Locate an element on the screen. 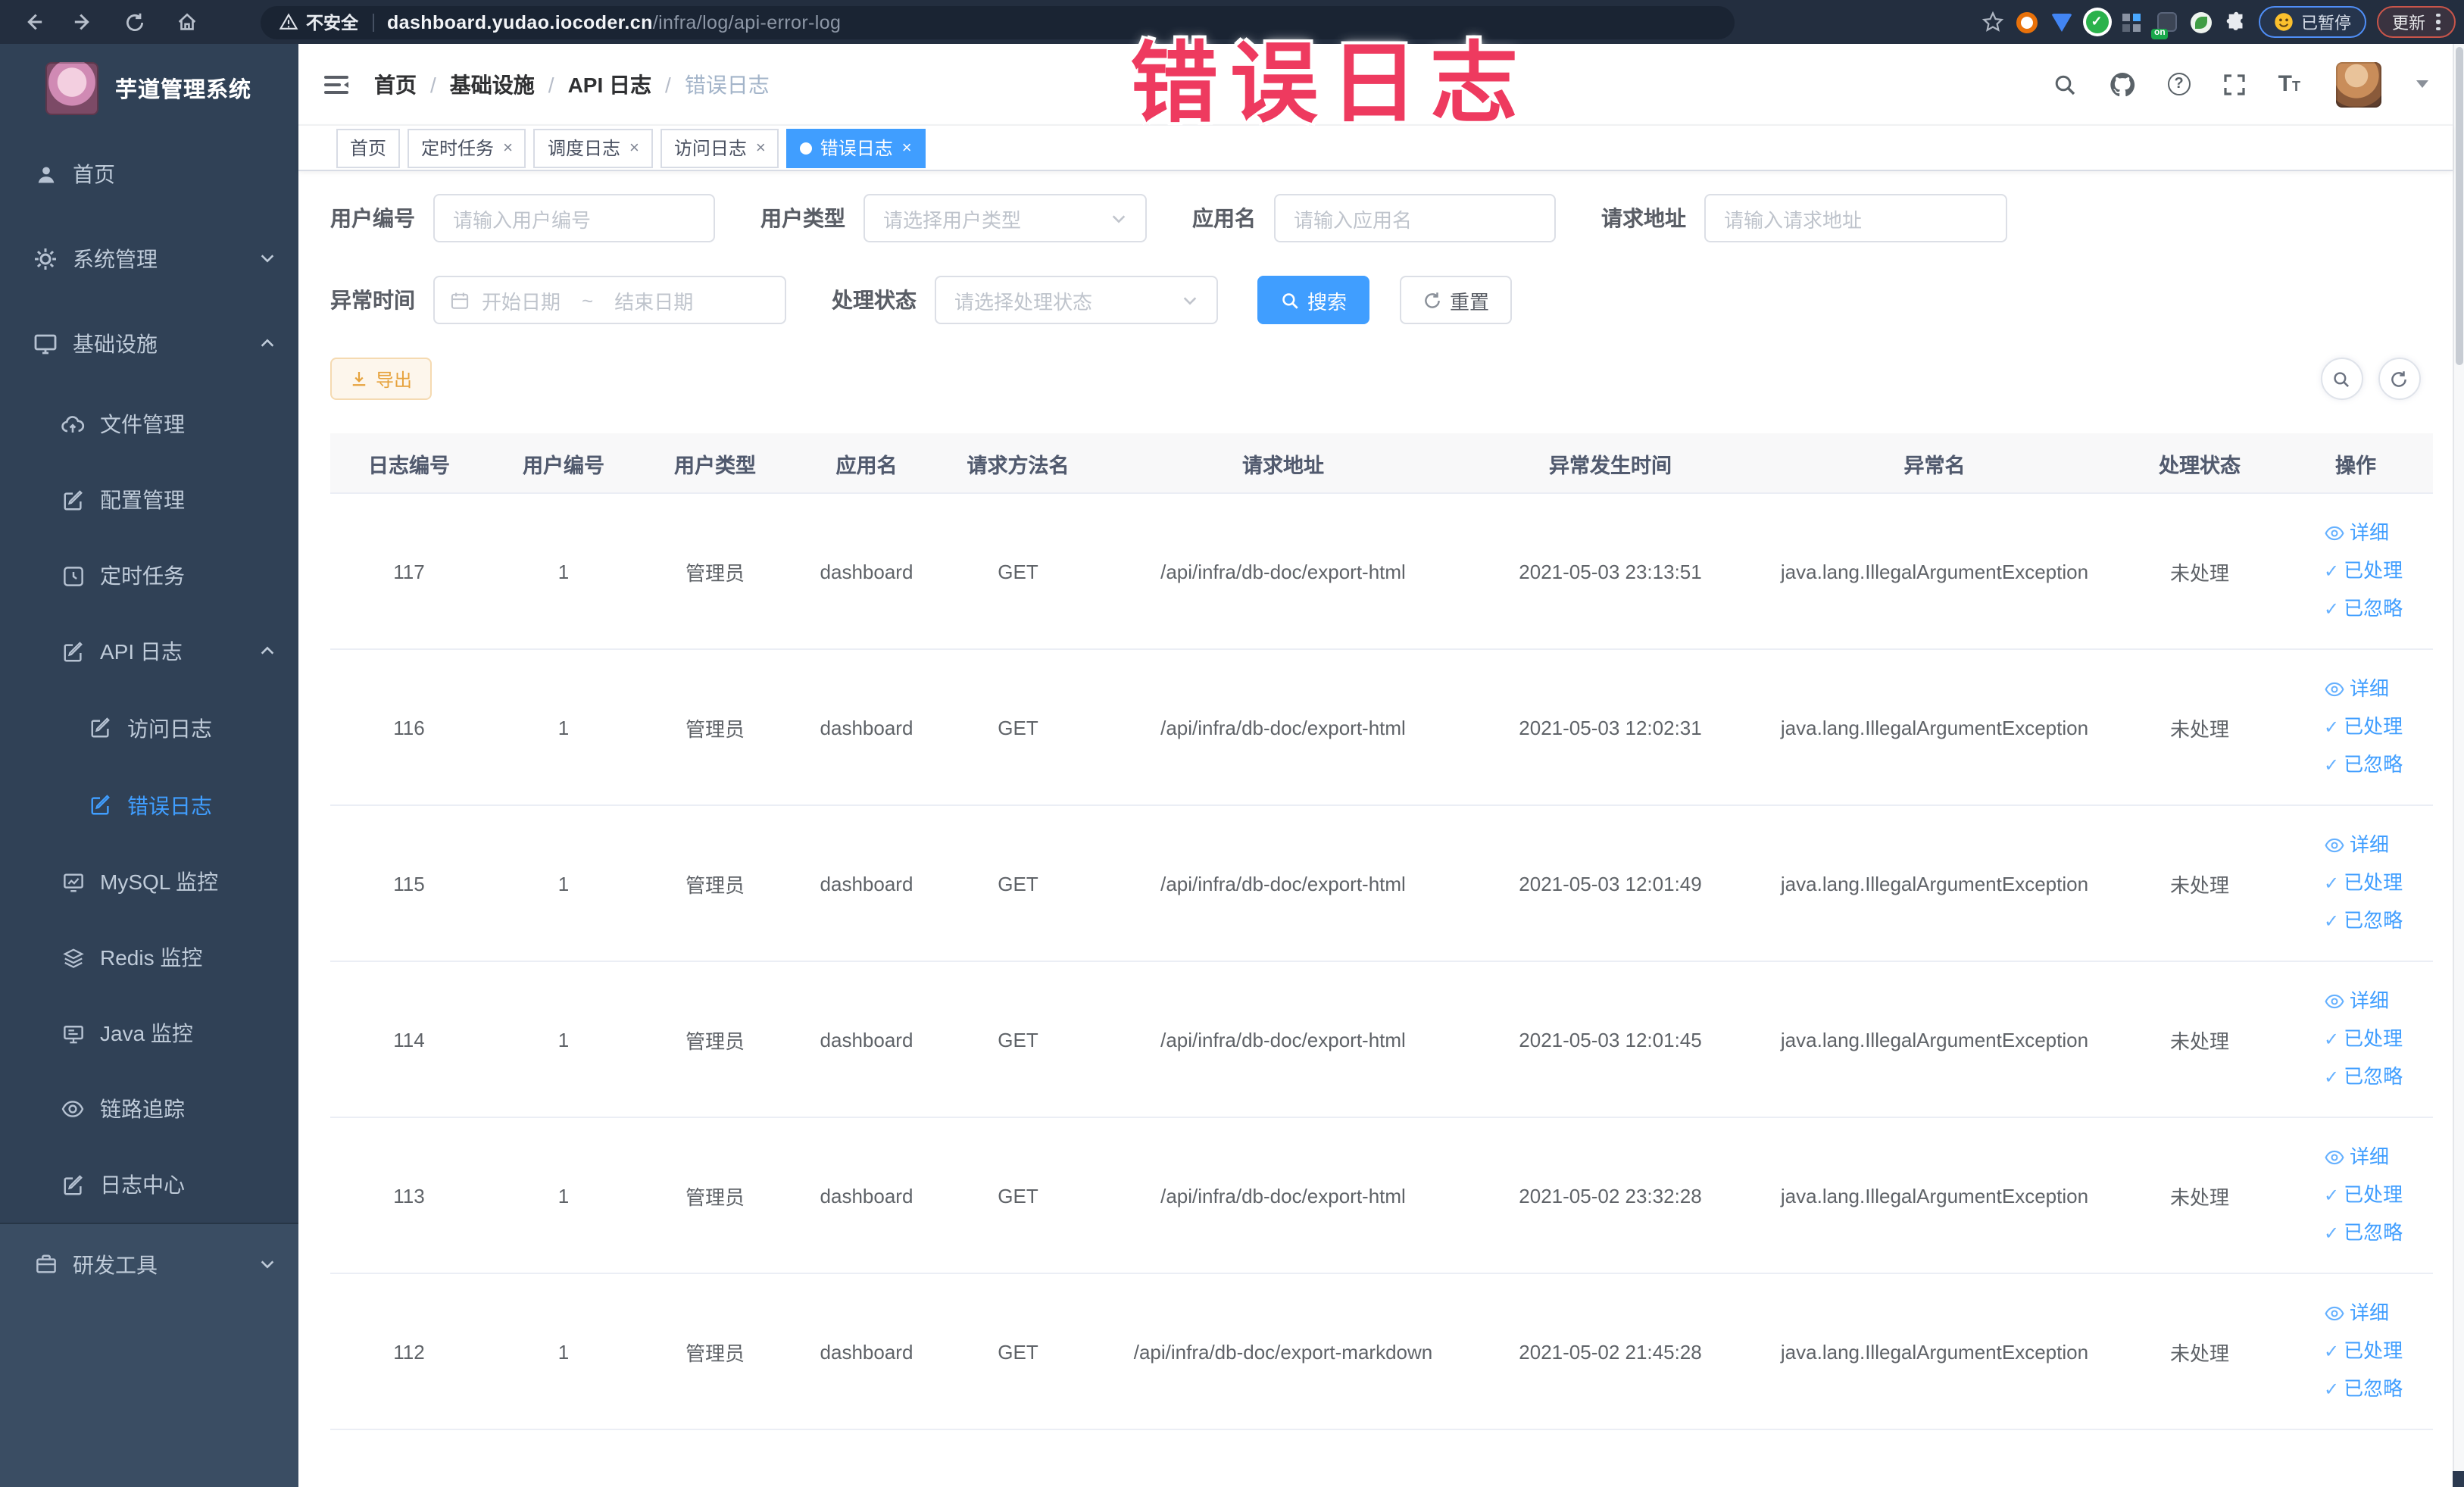  breadcrumb-home: 首页 is located at coordinates (395, 84).